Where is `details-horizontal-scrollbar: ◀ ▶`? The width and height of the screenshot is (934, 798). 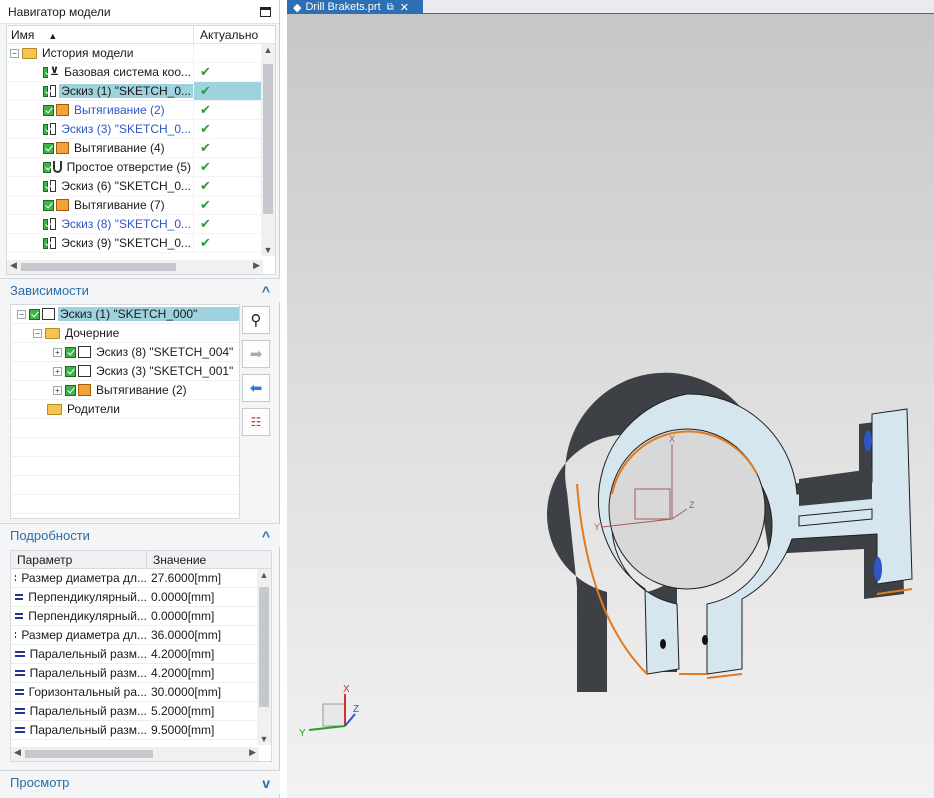
details-horizontal-scrollbar: ◀ ▶ is located at coordinates (135, 754).